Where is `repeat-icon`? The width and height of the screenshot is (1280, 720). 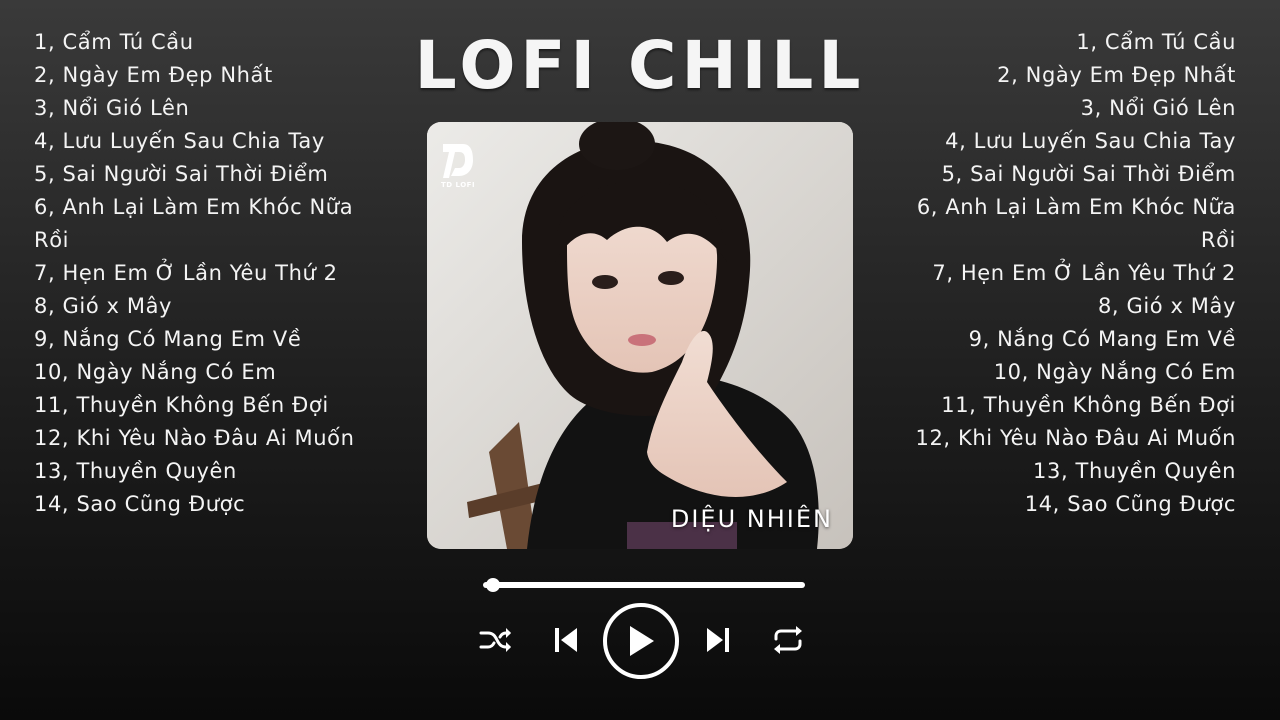 repeat-icon is located at coordinates (788, 640).